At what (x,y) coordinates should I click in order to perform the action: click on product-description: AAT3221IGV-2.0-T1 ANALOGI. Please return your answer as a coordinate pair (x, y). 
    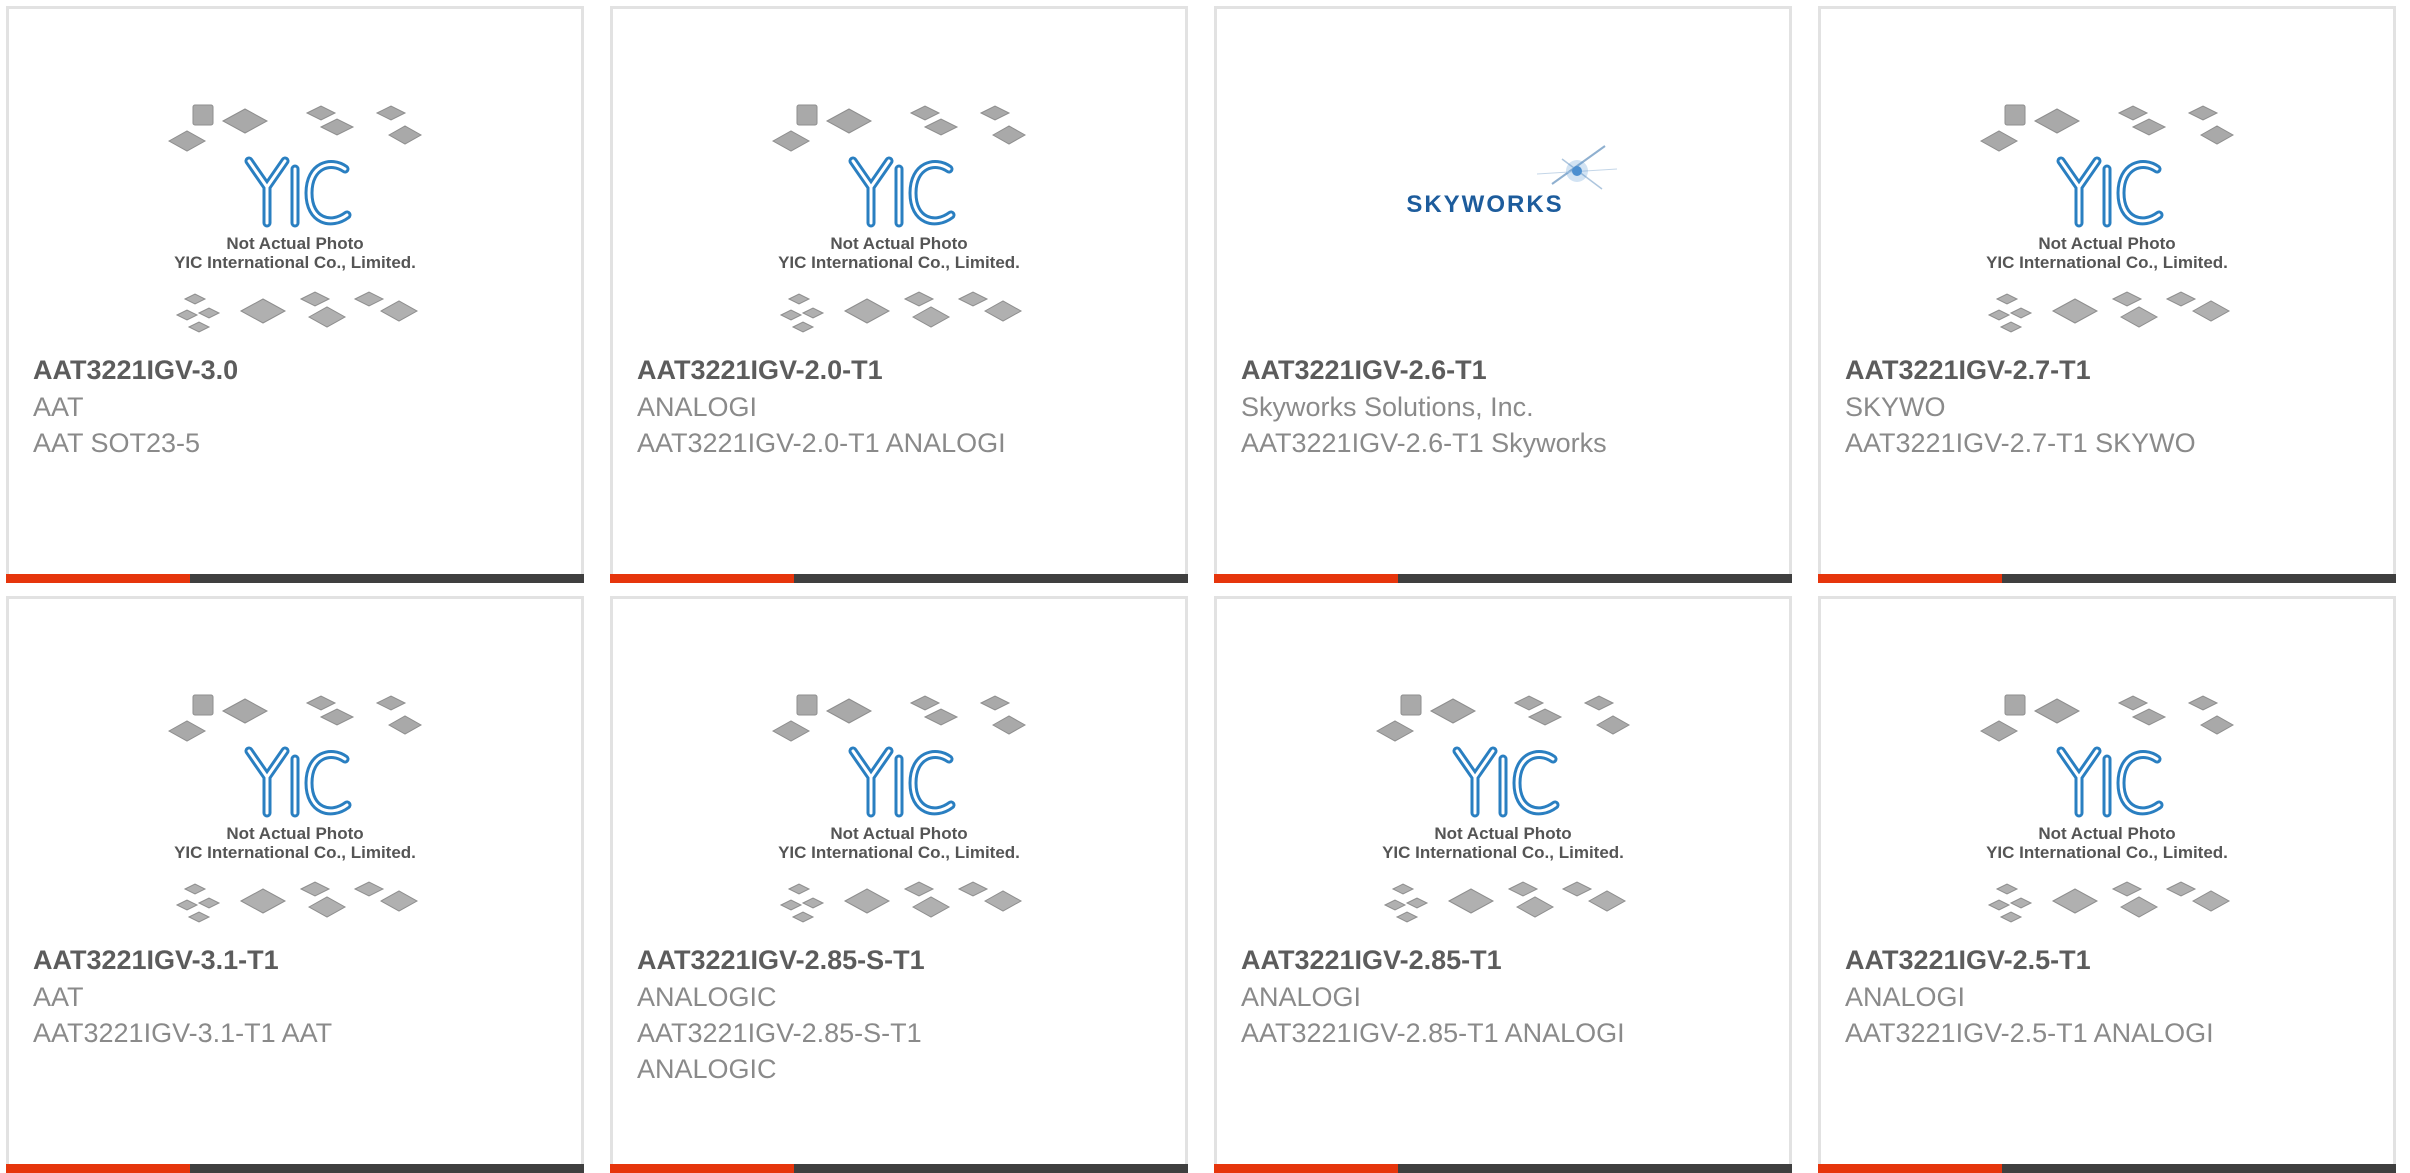
    Looking at the image, I should click on (821, 443).